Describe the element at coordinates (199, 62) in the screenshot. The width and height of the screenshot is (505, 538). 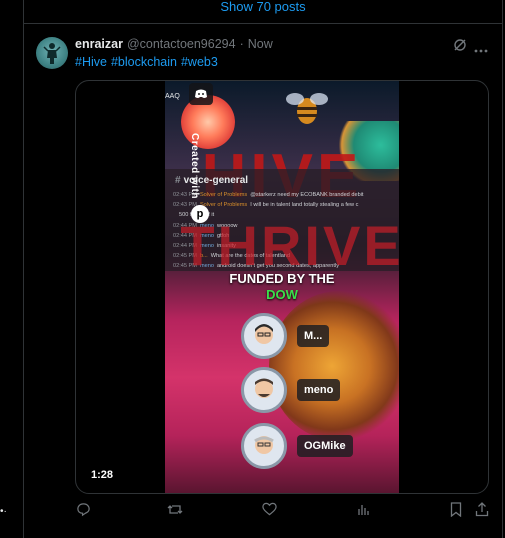
I see `hashtag-link: #web3` at that location.